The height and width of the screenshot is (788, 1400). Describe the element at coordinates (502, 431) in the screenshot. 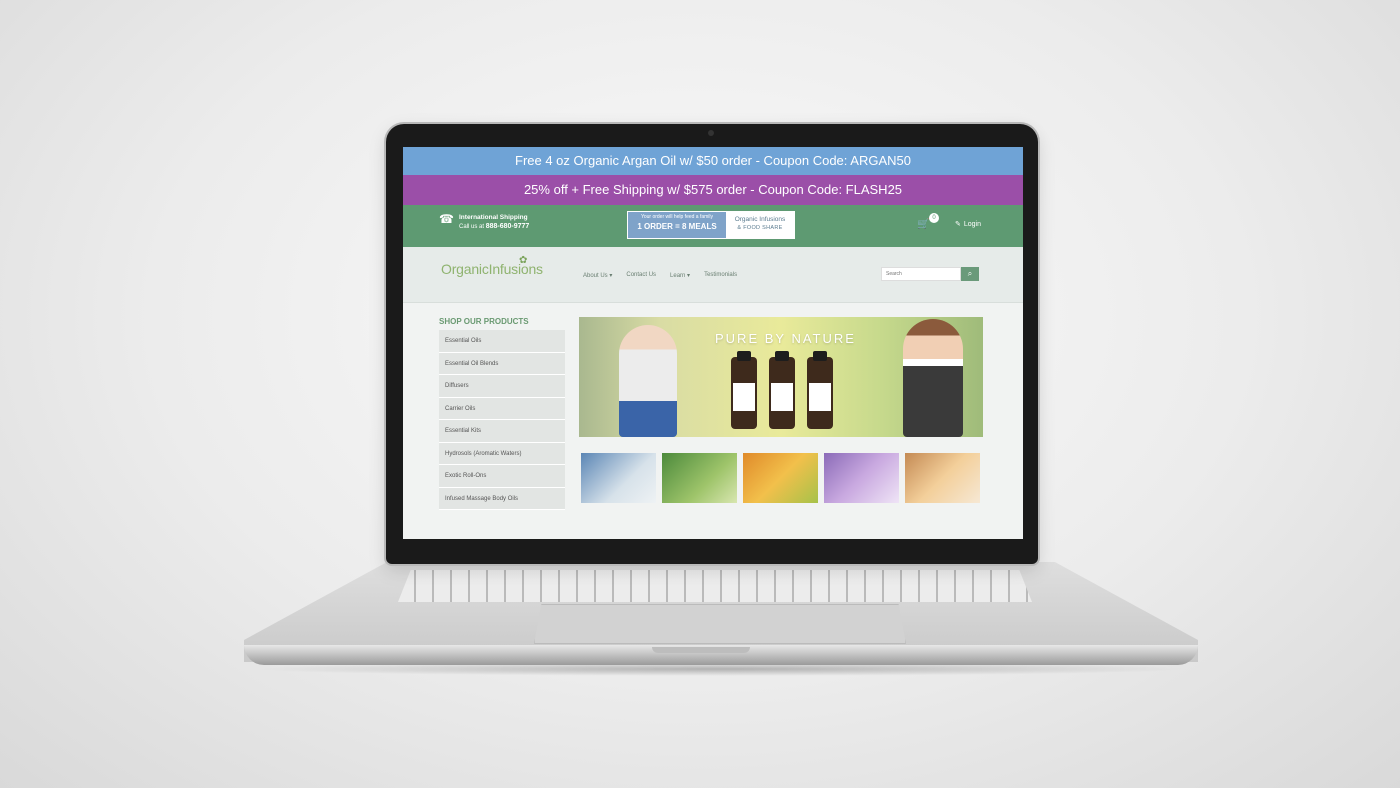

I see `sidebar-item-essential-kits: Essential Kits` at that location.